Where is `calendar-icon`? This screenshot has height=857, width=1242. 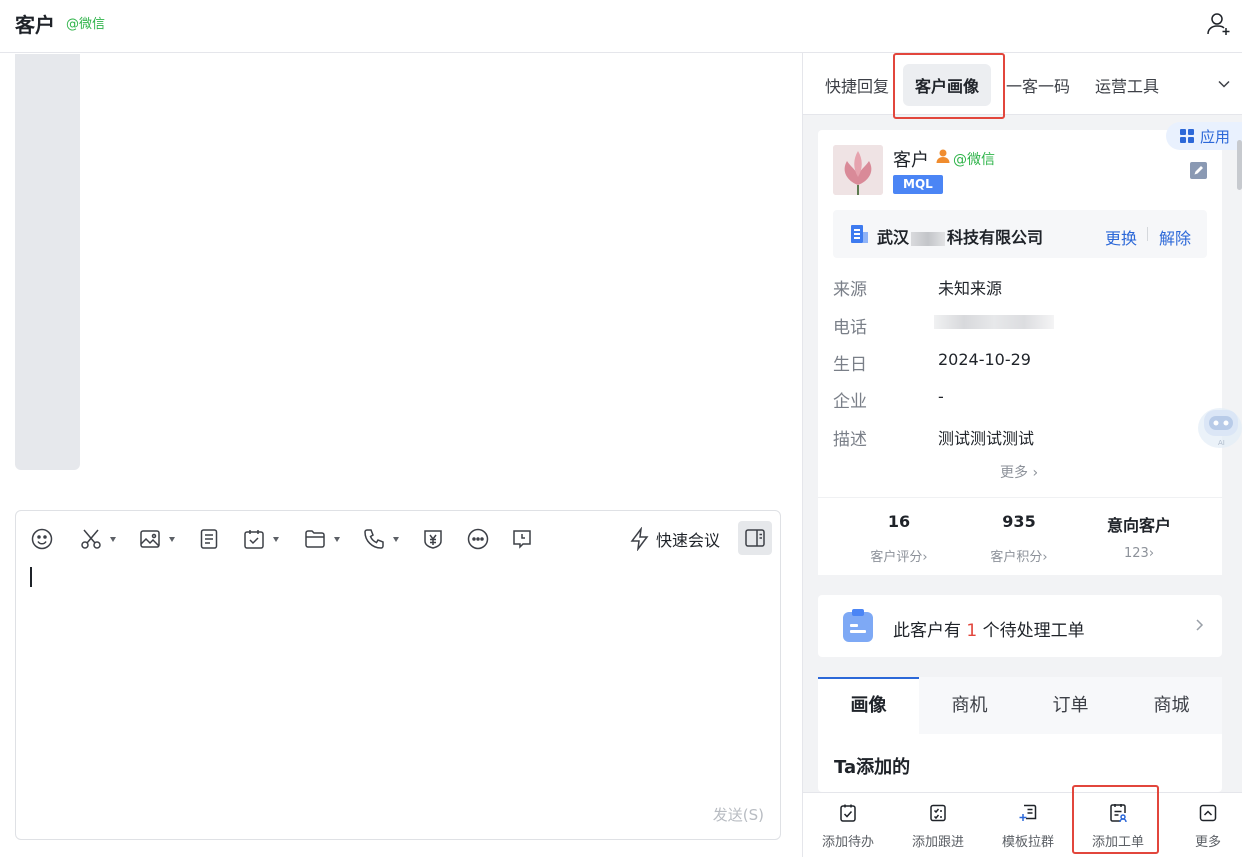 calendar-icon is located at coordinates (254, 539).